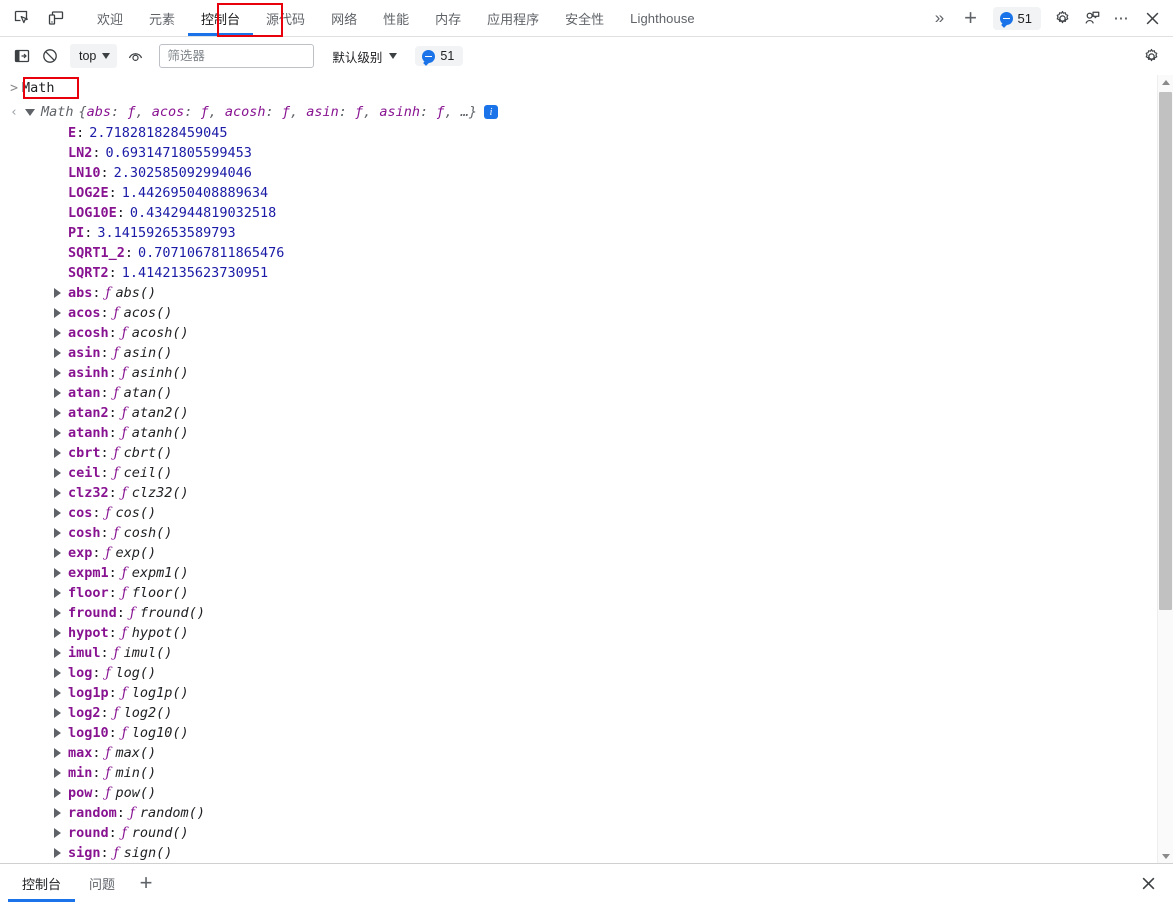 The height and width of the screenshot is (902, 1173). Describe the element at coordinates (1092, 18) in the screenshot. I see `feedback-icon` at that location.